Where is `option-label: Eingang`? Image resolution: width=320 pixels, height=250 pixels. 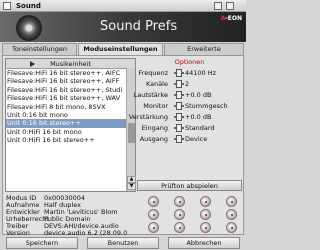 option-label: Eingang is located at coordinates (154, 128).